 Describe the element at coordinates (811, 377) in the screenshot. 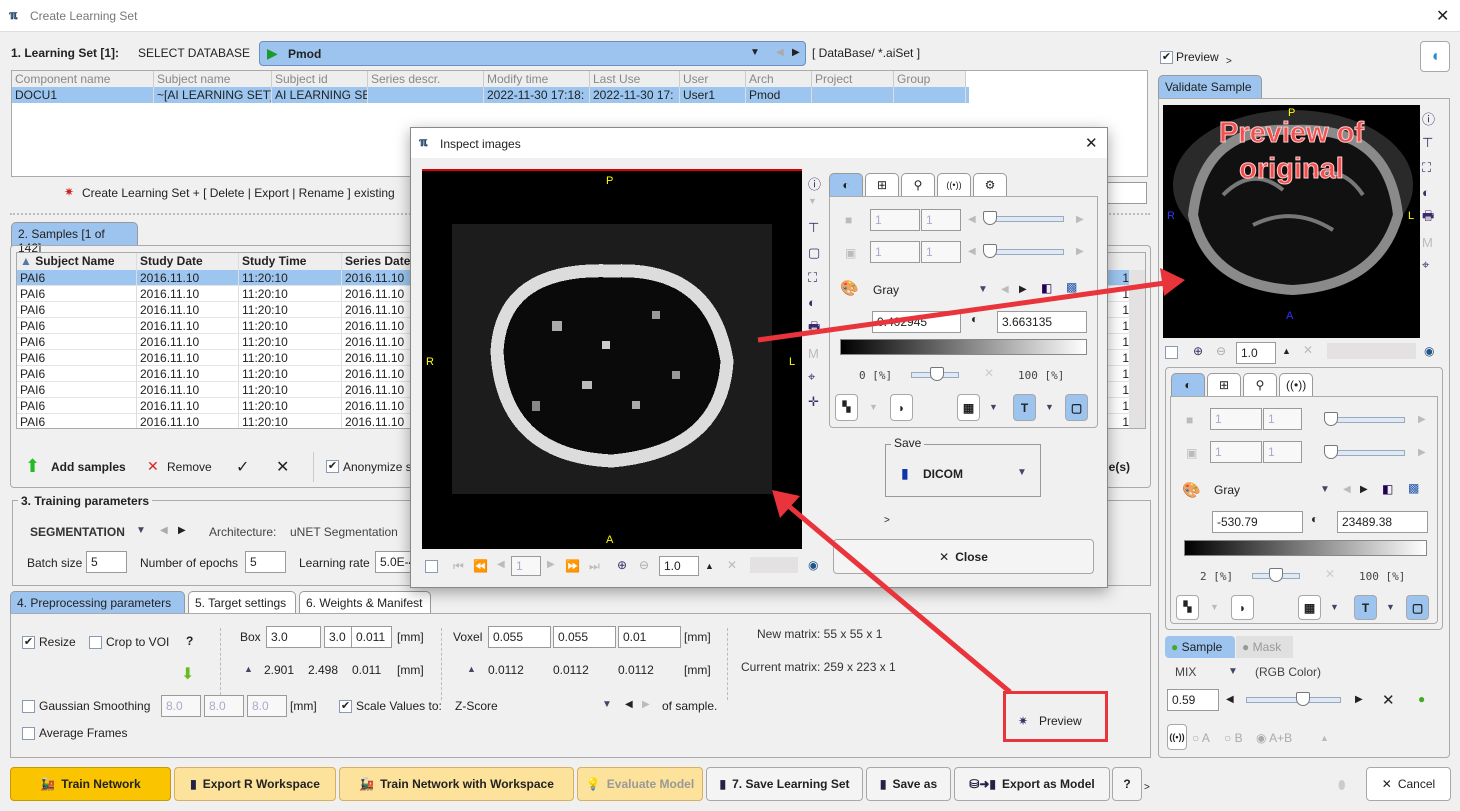

I see `target-icon: ⌖` at that location.